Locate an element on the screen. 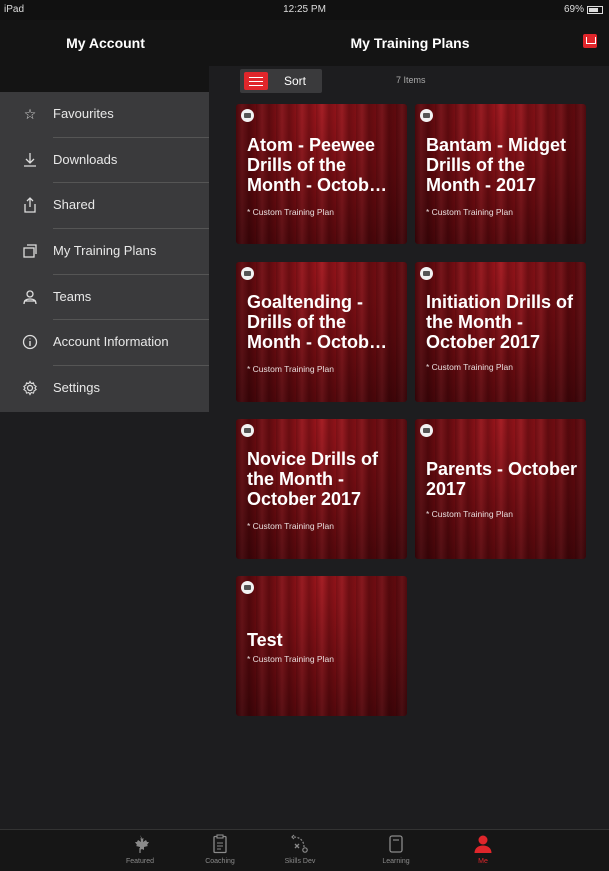  download-icon is located at coordinates (30, 160).